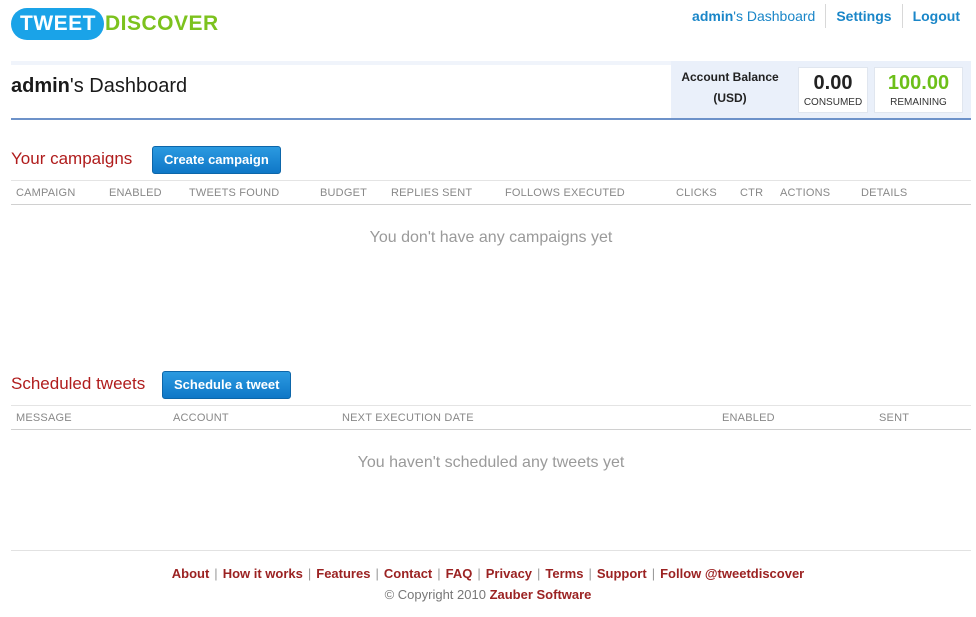  I want to click on col-ctr: CTR, so click(751, 193).